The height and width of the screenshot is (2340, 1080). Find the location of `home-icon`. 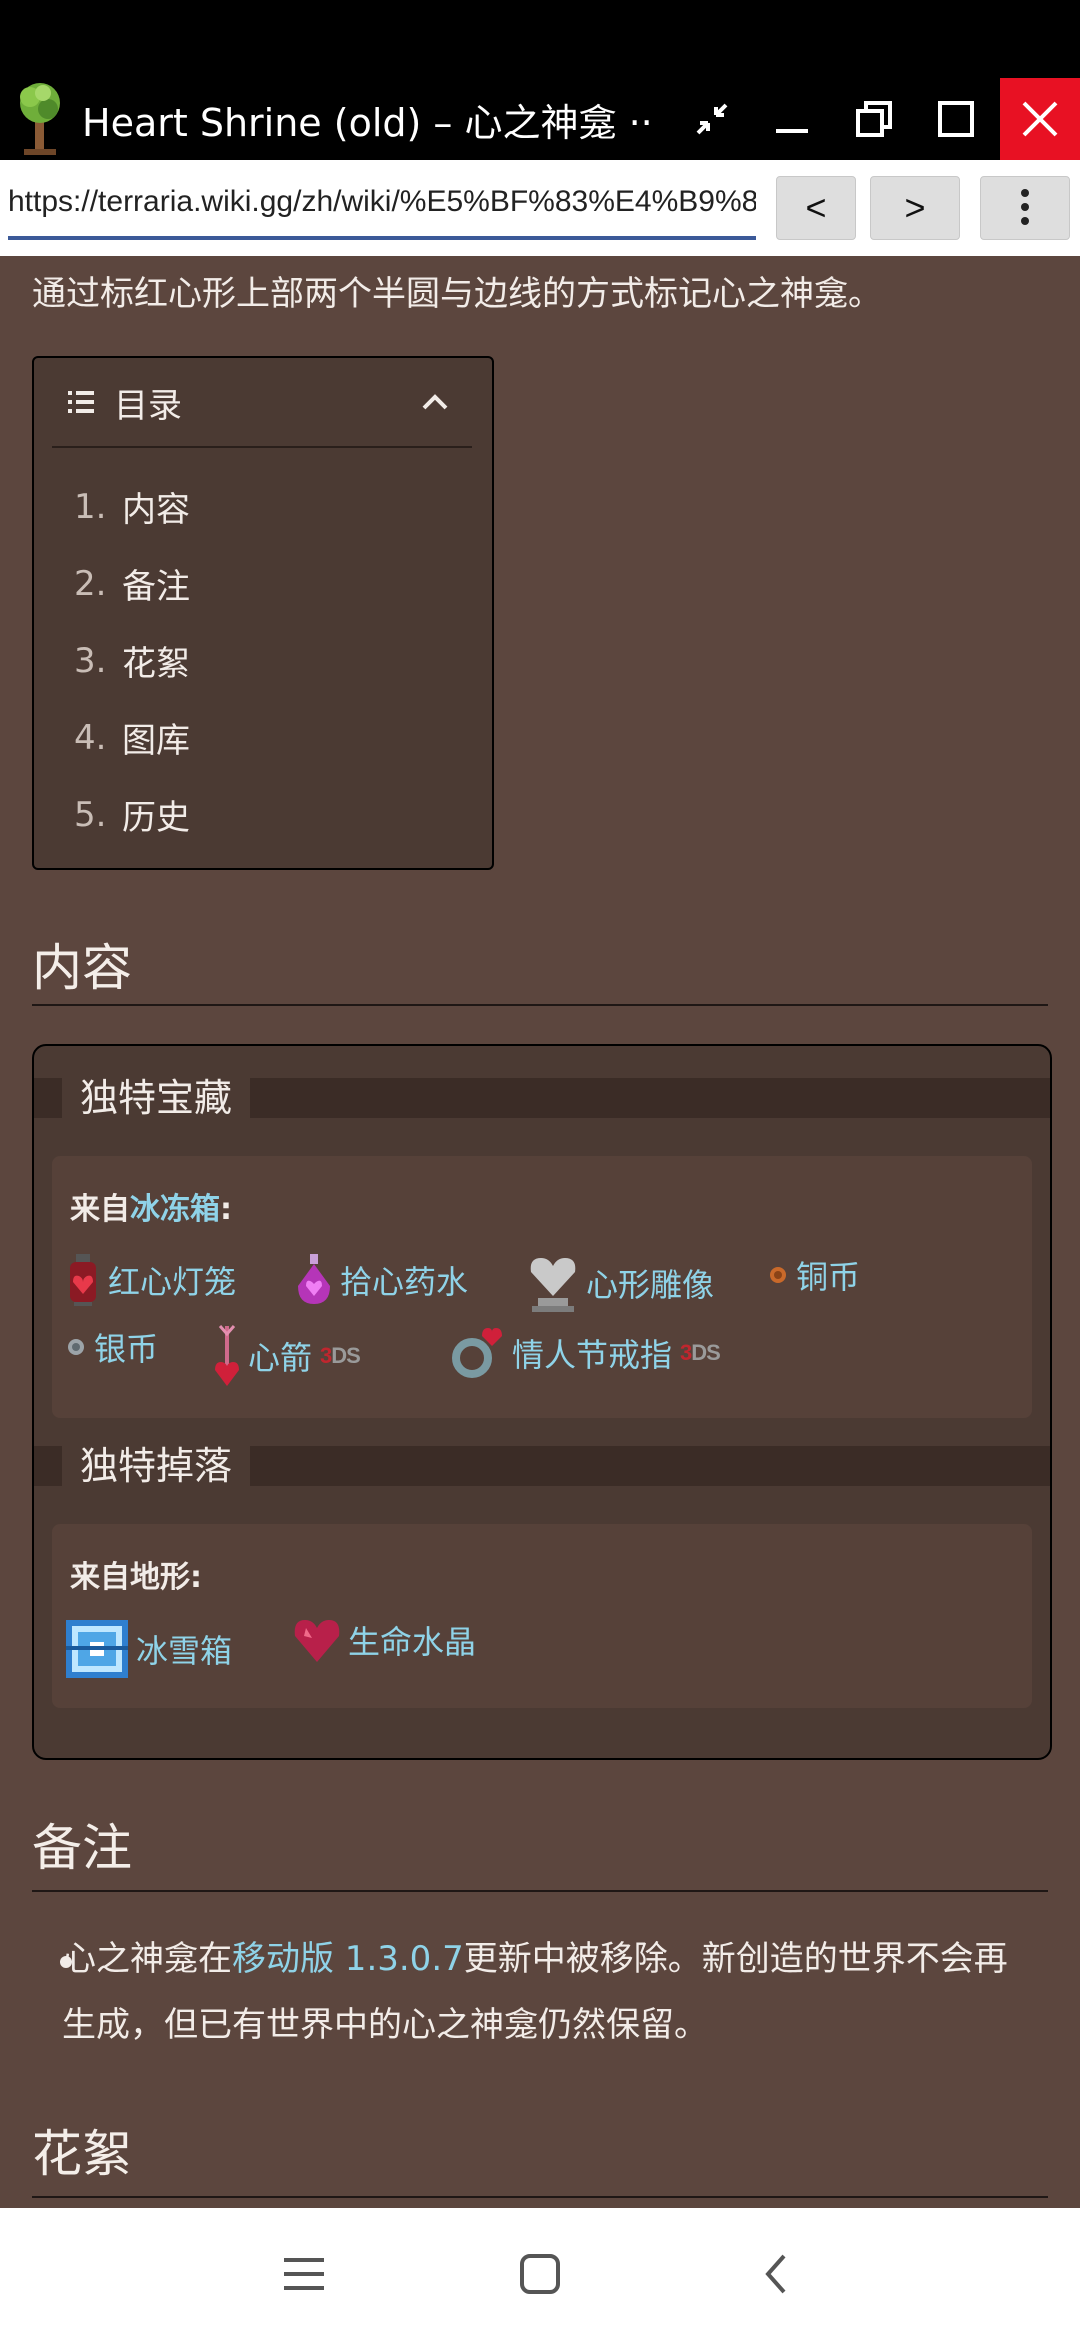

home-icon is located at coordinates (540, 2274).